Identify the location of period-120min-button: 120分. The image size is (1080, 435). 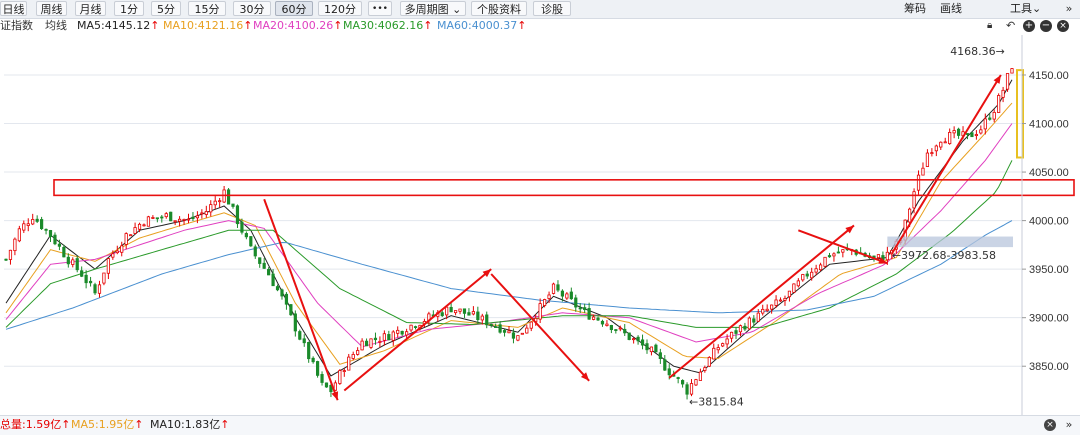
(340, 8).